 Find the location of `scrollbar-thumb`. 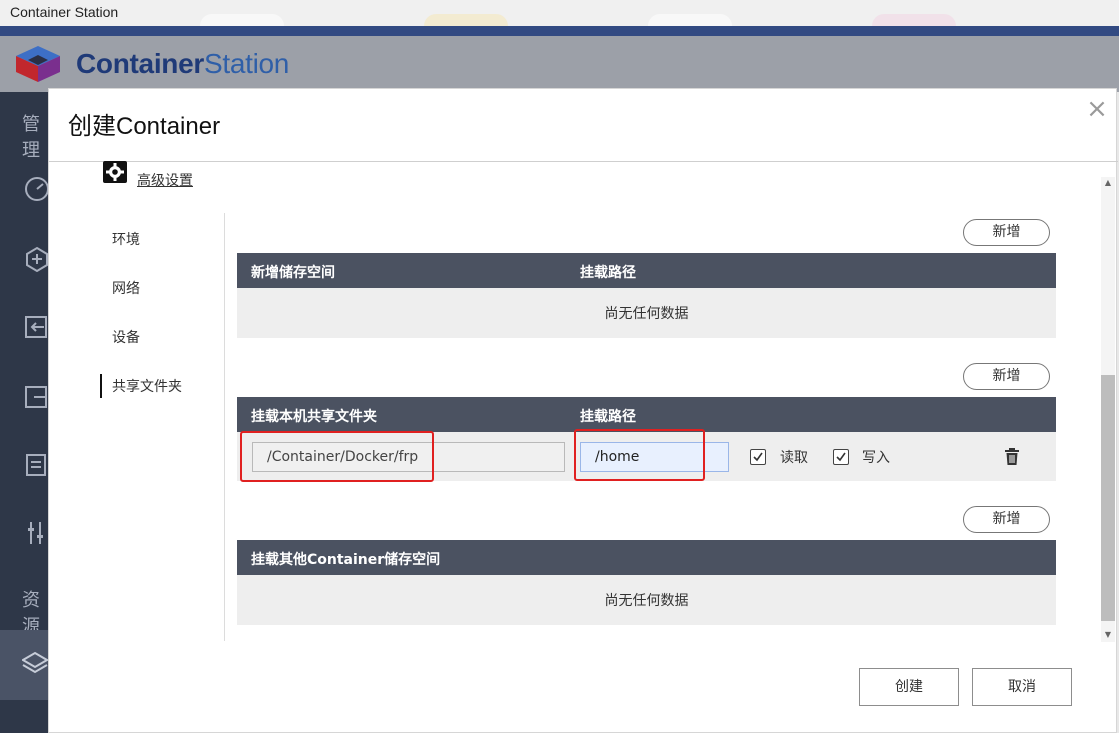

scrollbar-thumb is located at coordinates (1108, 498).